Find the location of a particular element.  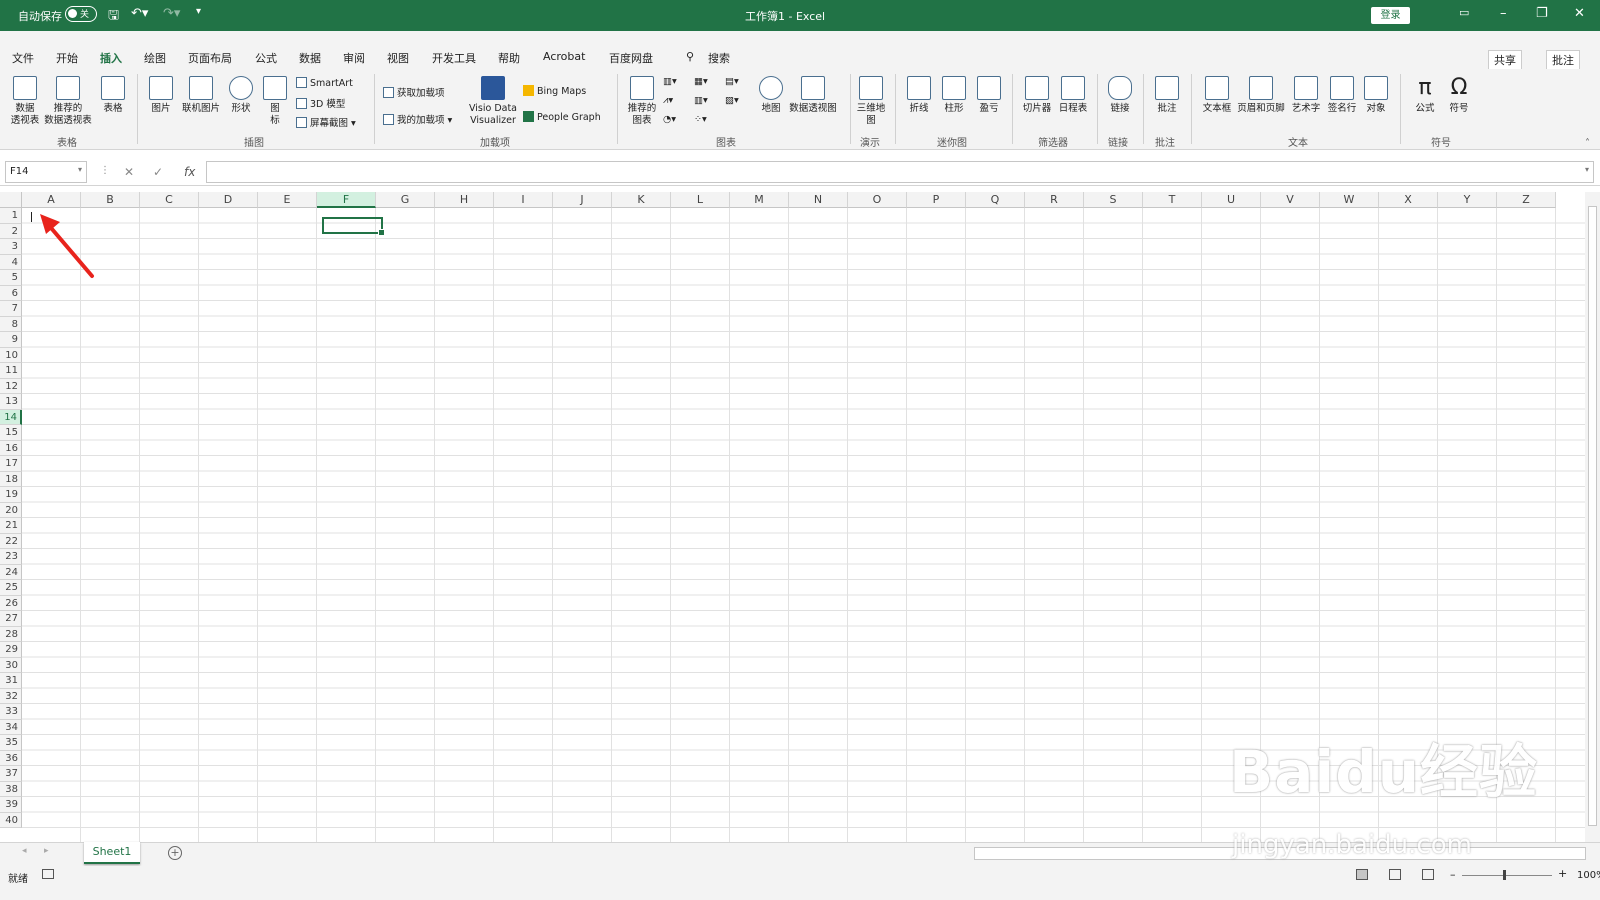

search-icon: ⚲ is located at coordinates (690, 56).